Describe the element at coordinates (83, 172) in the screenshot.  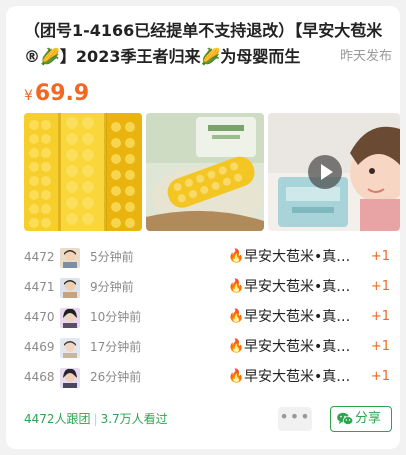
I see `corn-photo` at that location.